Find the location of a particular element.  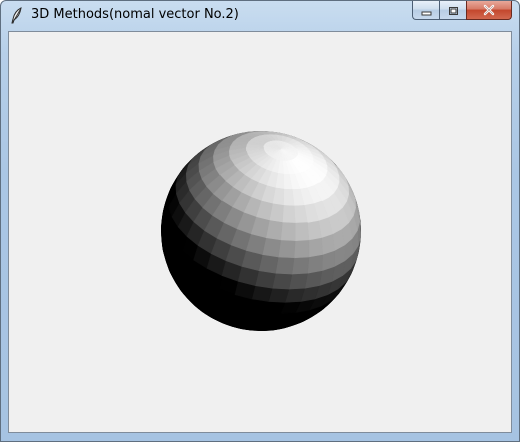

close-icon is located at coordinates (489, 10).